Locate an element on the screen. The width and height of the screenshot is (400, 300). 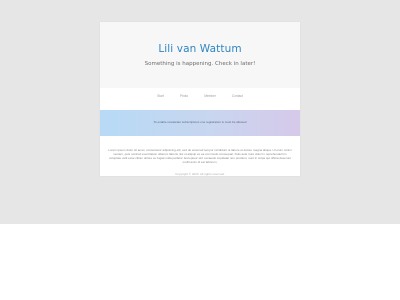
nav-item-member: Member is located at coordinates (210, 97).